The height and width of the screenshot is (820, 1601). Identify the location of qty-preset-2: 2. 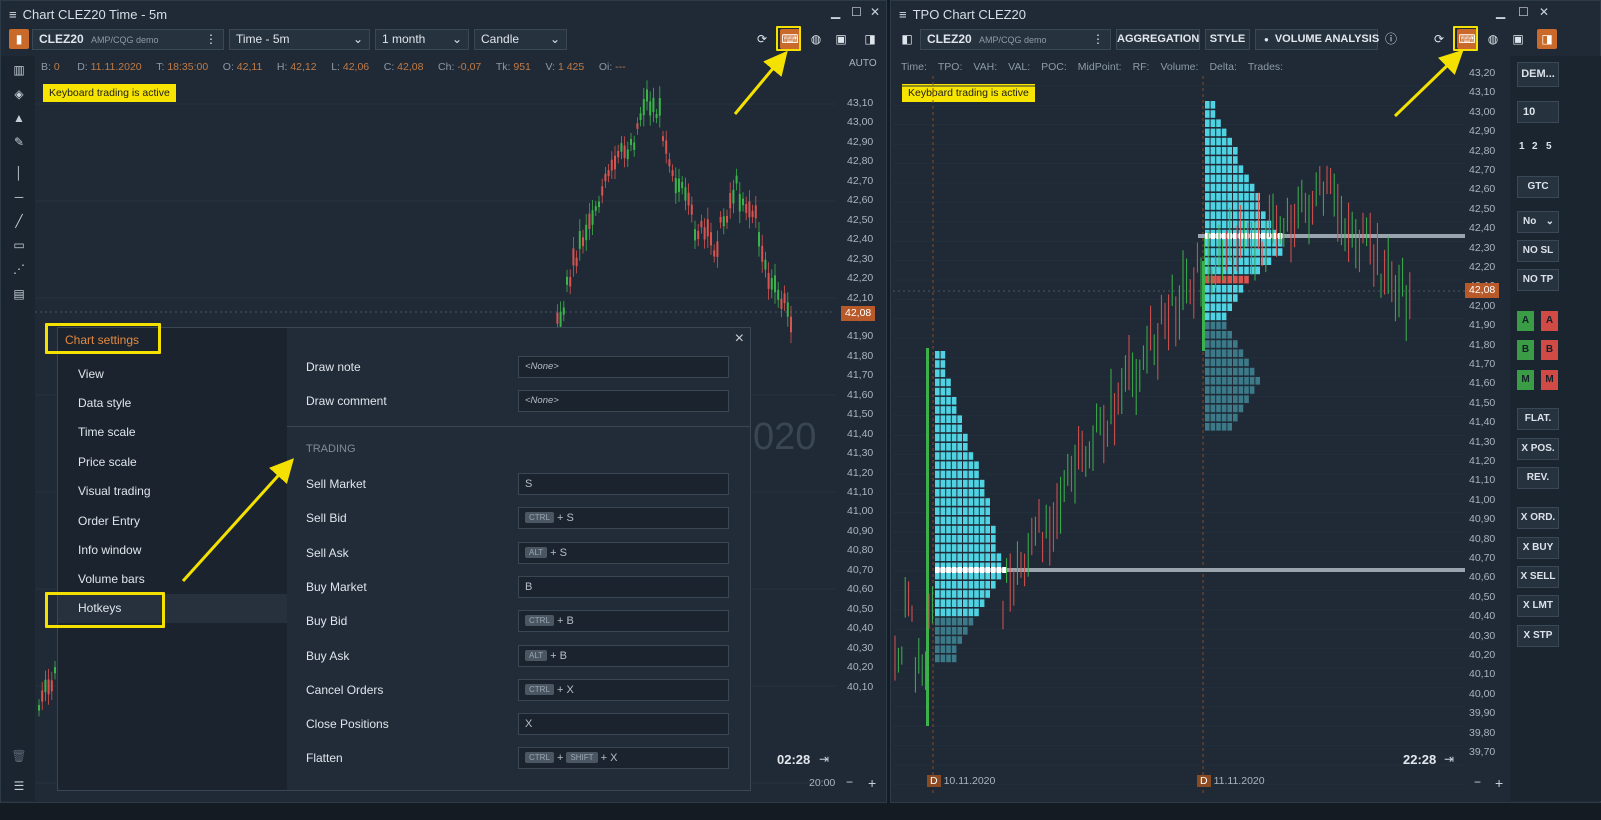
(1535, 146).